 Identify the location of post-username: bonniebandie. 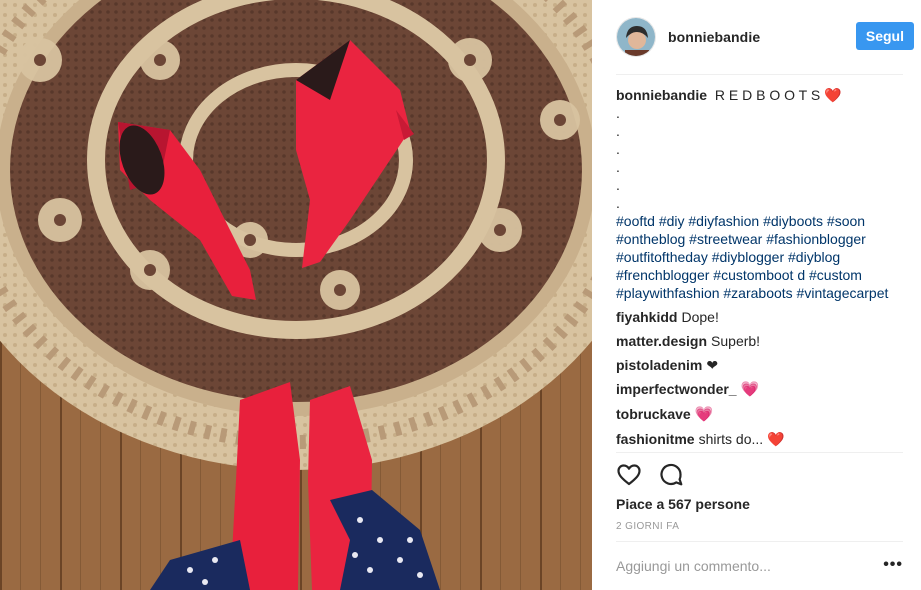
(714, 37).